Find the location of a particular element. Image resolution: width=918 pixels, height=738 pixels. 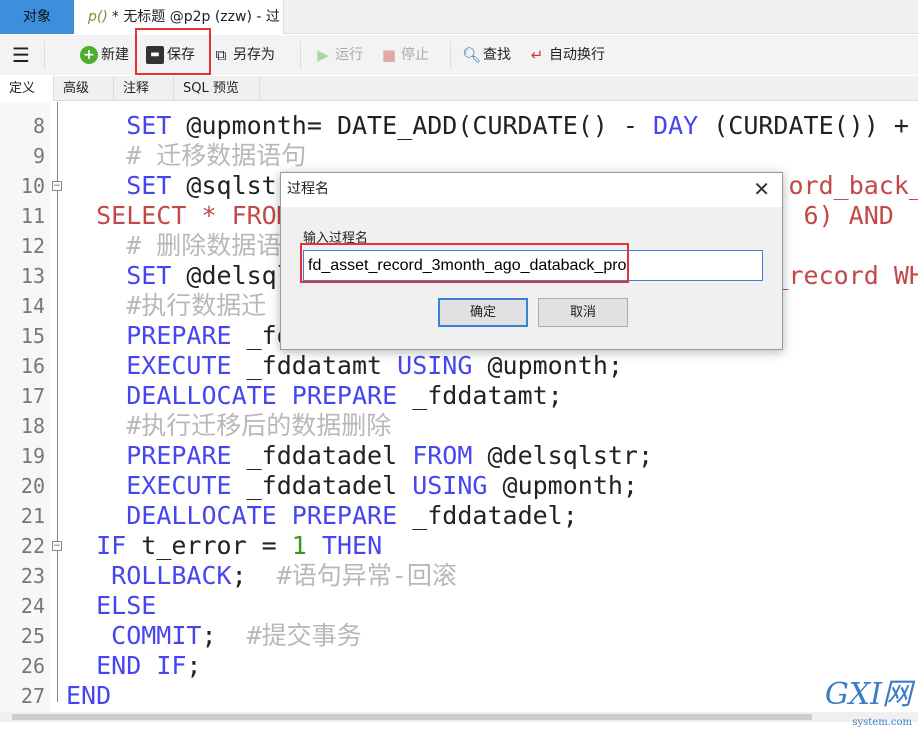

save-highlight-box is located at coordinates (173, 51).